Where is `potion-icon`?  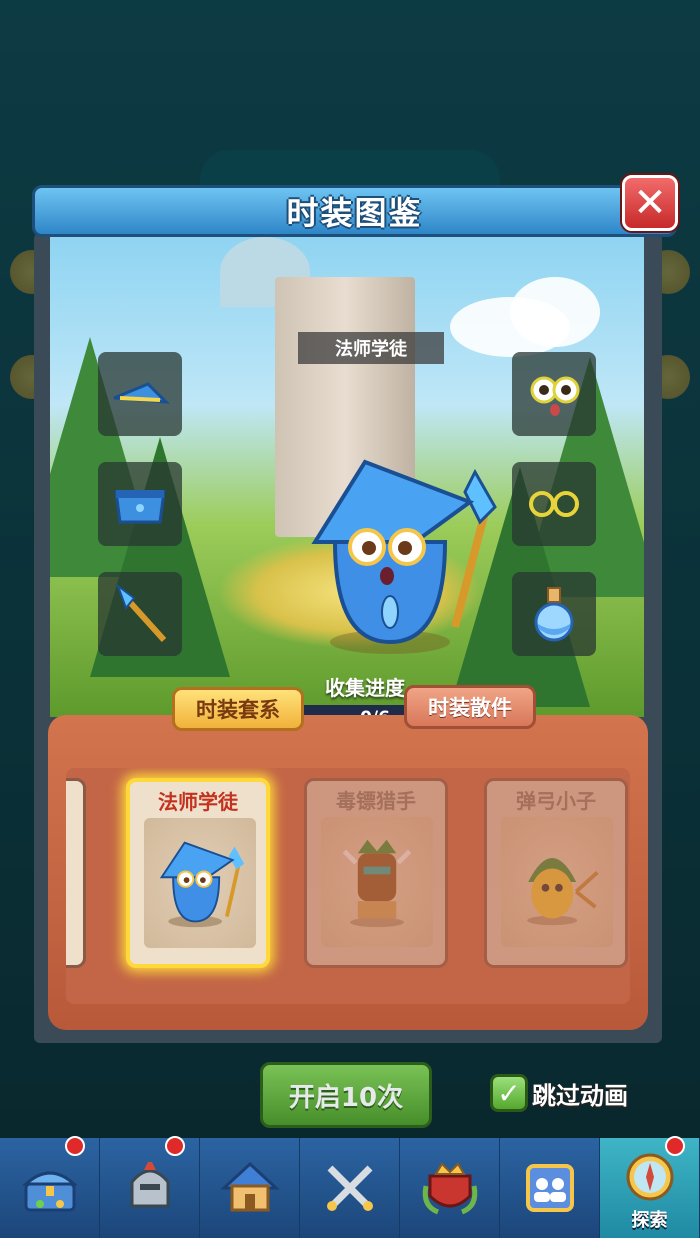
potion-icon is located at coordinates (554, 614).